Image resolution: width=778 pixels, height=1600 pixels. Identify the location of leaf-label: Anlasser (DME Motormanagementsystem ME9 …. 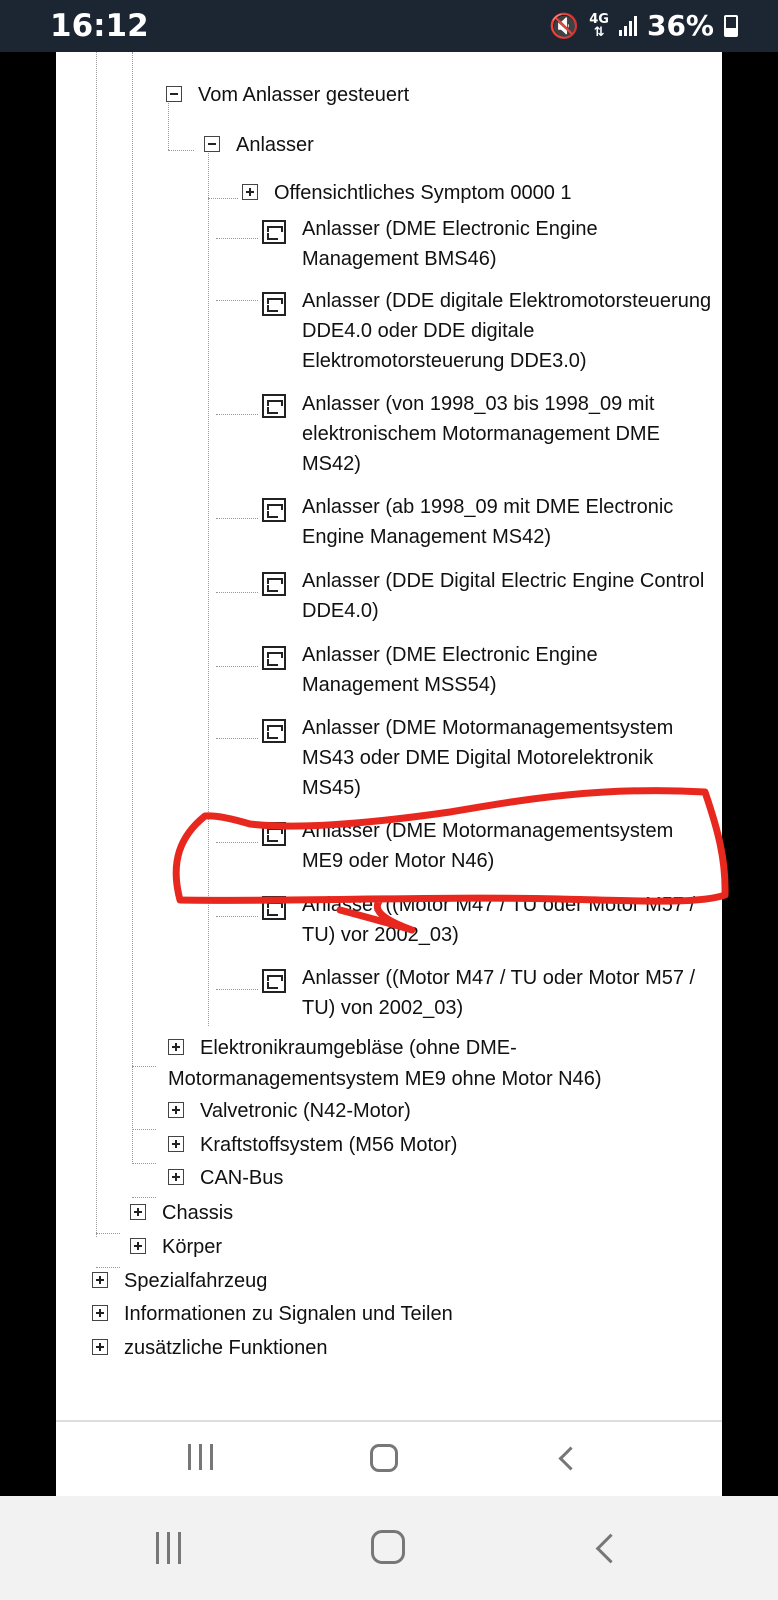
(509, 846).